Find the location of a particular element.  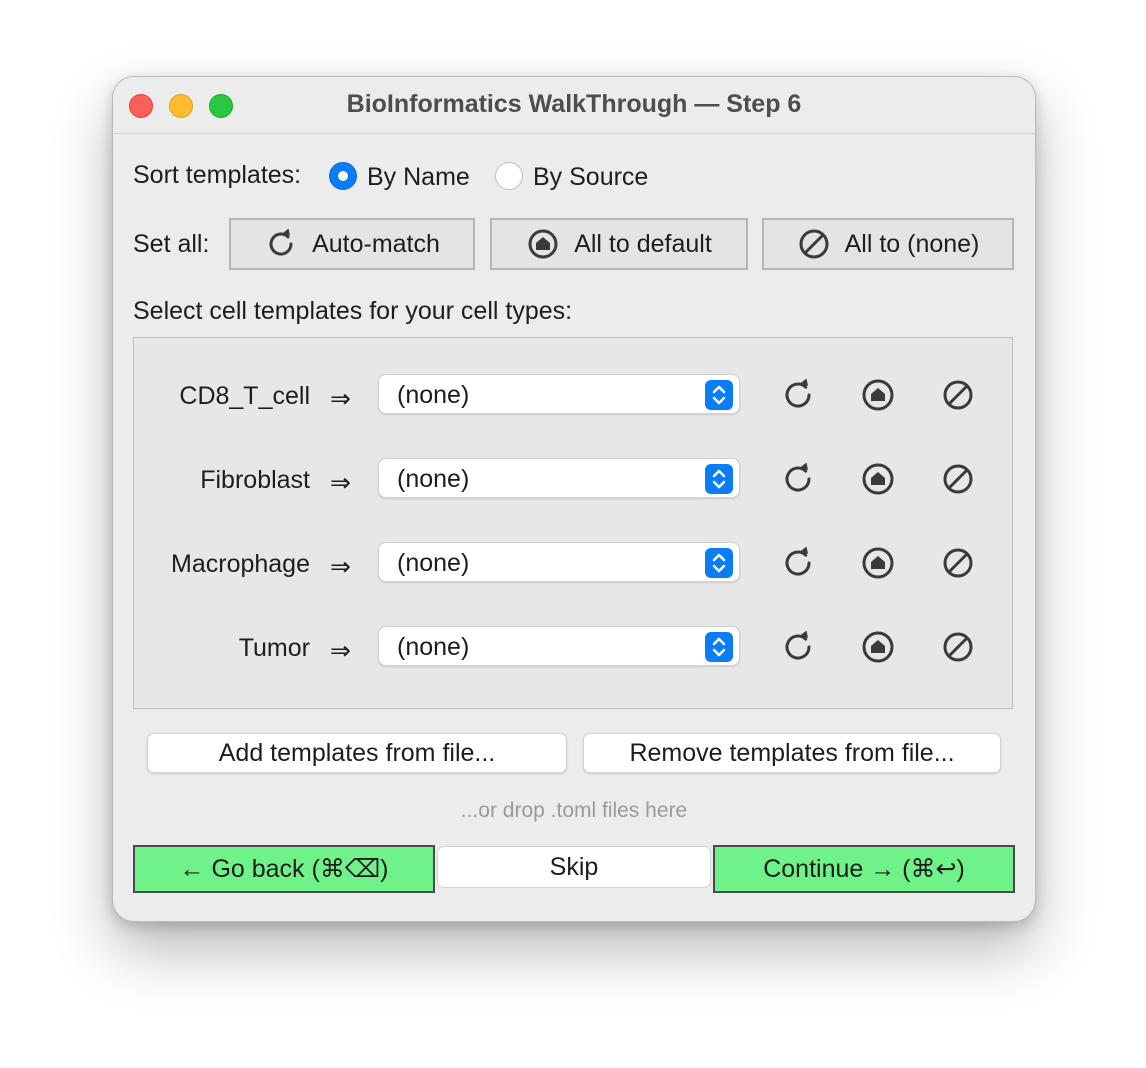

all-to-none-button: All to (none) is located at coordinates (888, 244).